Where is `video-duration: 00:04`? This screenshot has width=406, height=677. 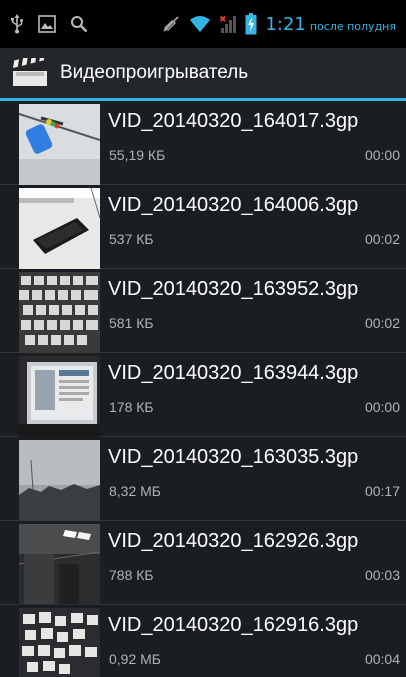 video-duration: 00:04 is located at coordinates (382, 659).